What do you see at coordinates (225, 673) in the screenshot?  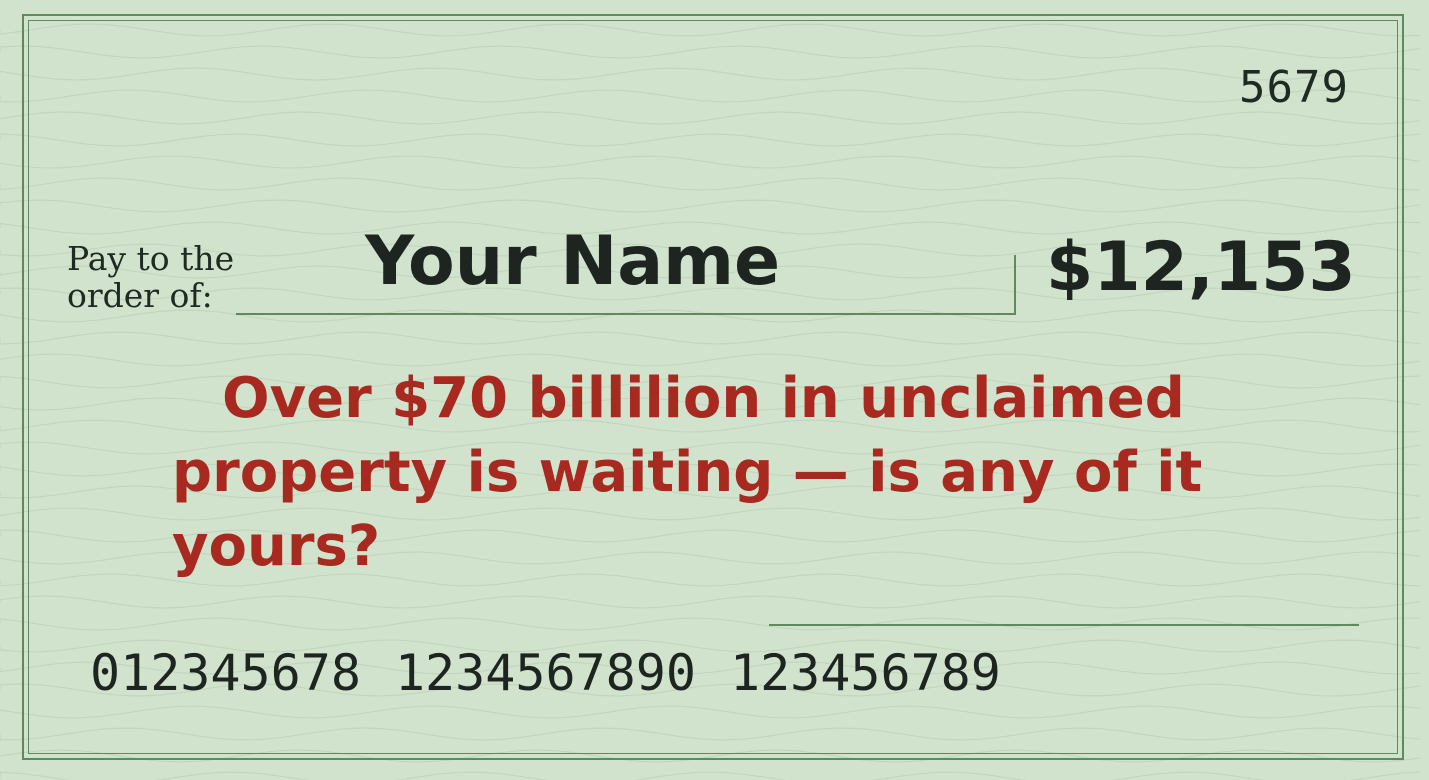 I see `routing-number: 012345678` at bounding box center [225, 673].